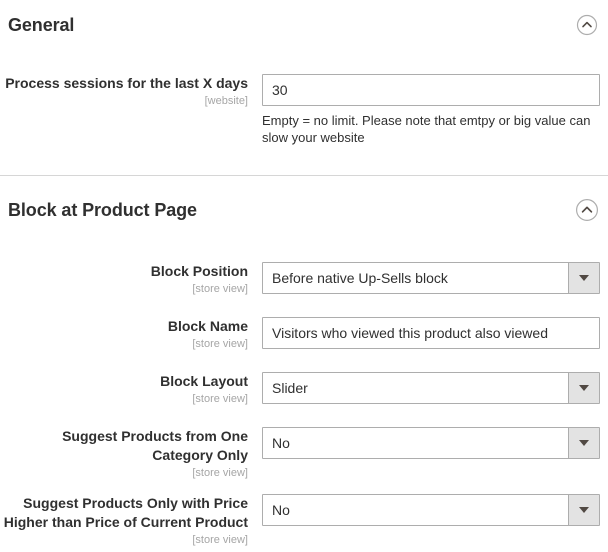 The width and height of the screenshot is (608, 552). I want to click on process-sessions-input, so click(431, 90).